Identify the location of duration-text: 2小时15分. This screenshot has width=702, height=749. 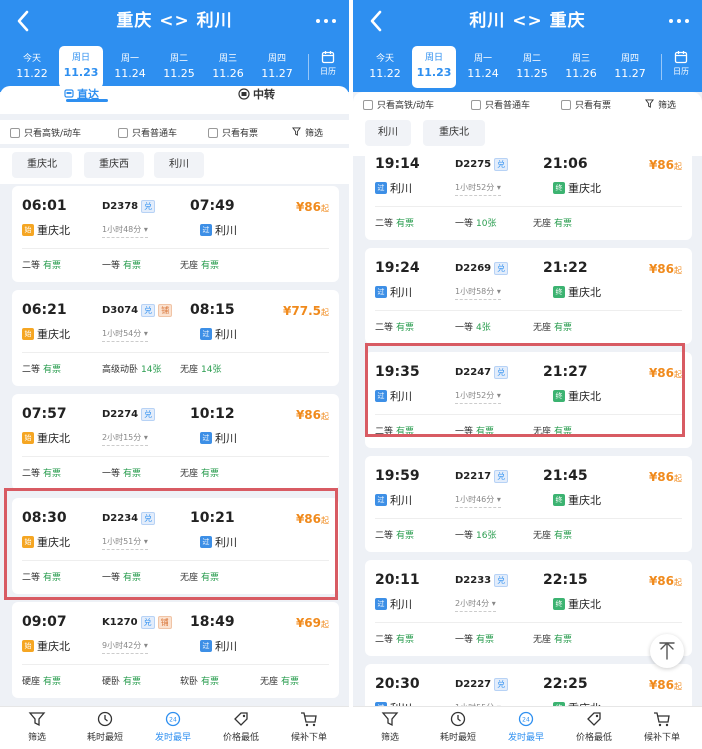
(122, 437).